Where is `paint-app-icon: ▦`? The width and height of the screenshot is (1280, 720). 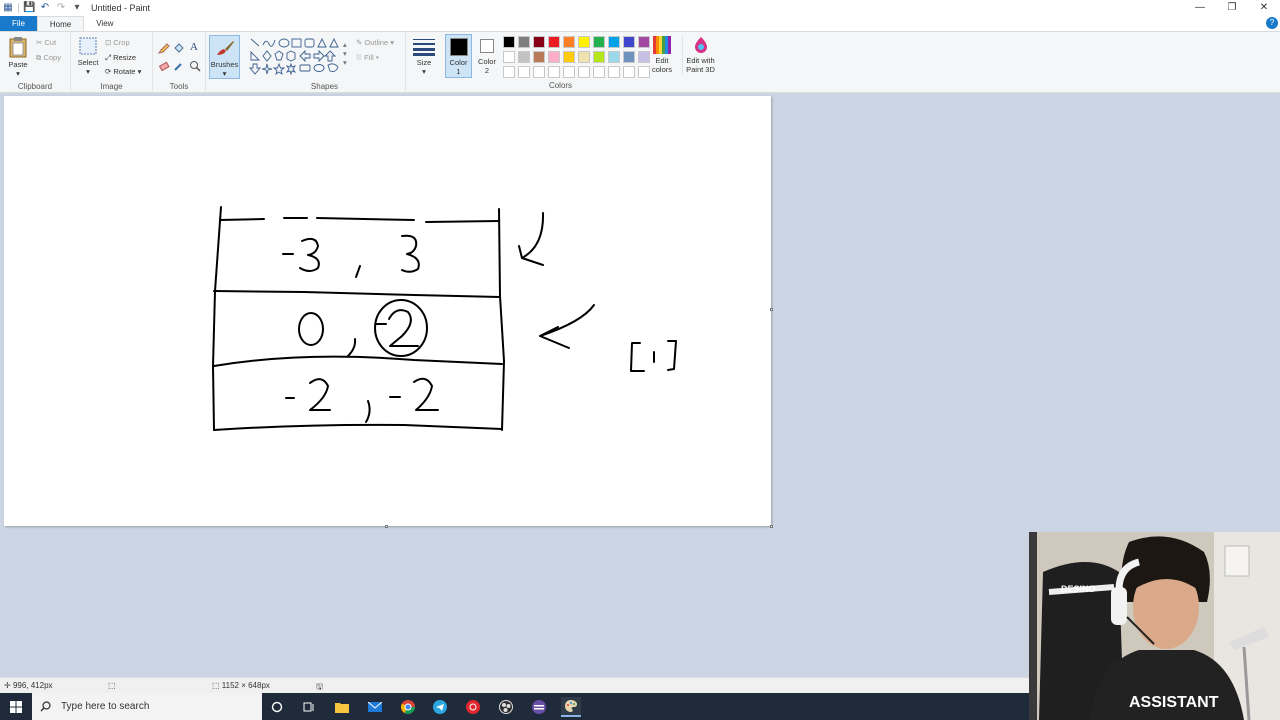 paint-app-icon: ▦ is located at coordinates (8, 8).